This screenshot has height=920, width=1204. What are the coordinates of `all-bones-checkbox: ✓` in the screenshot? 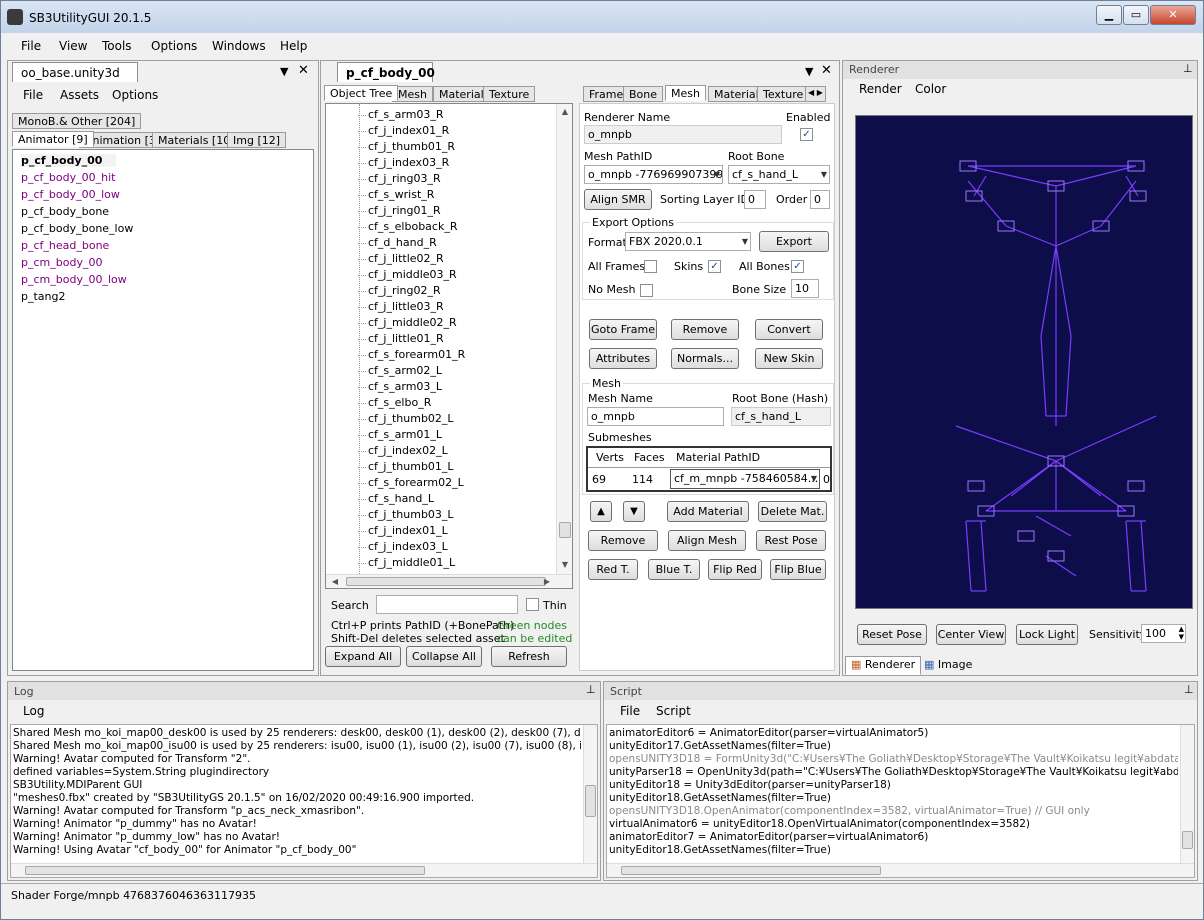 It's located at (797, 266).